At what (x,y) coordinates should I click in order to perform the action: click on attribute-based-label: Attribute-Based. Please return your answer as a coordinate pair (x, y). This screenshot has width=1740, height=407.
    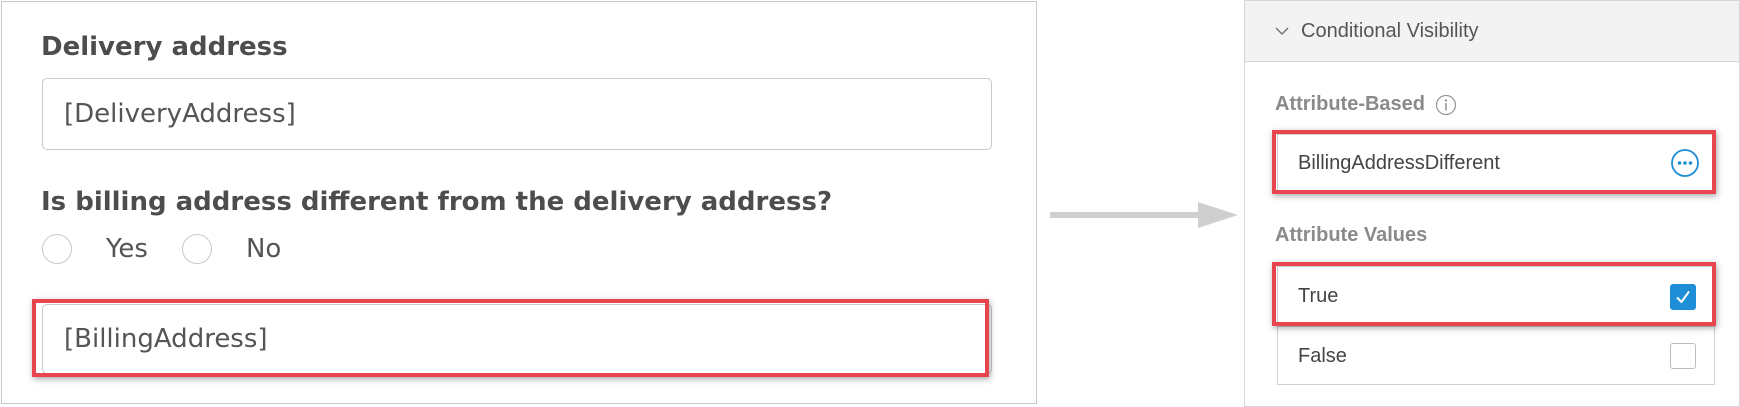
    Looking at the image, I should click on (1366, 104).